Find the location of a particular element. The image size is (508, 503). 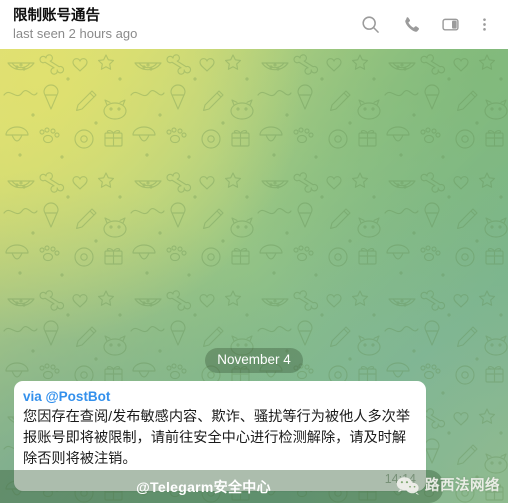

chat-header: 限制账号通告 last seen 2 hours ago is located at coordinates (254, 24).